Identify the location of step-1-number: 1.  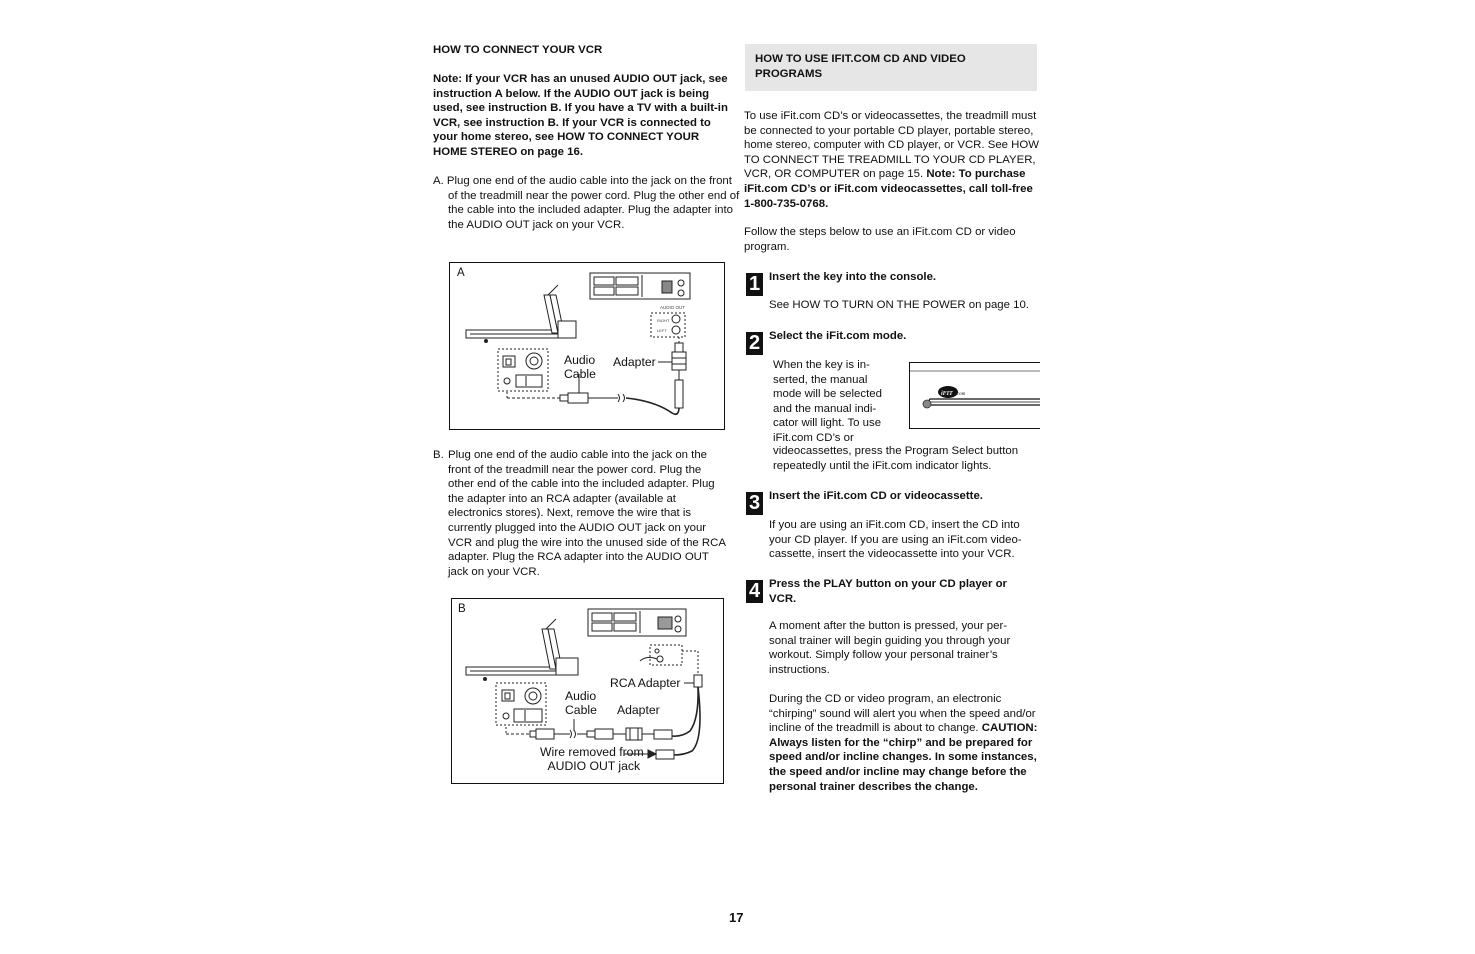
(754, 284).